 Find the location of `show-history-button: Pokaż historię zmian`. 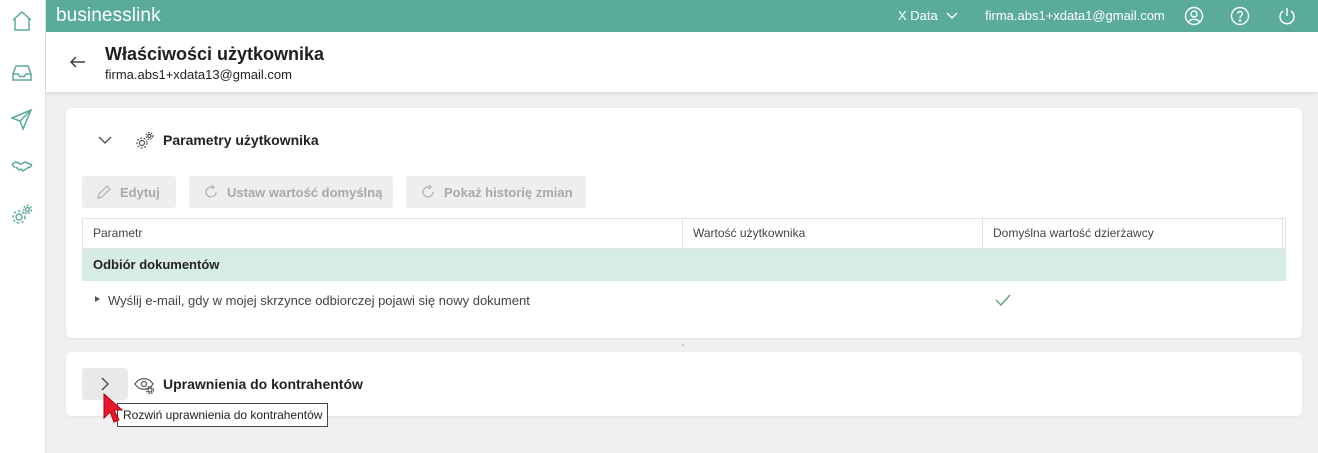

show-history-button: Pokaż historię zmian is located at coordinates (496, 192).